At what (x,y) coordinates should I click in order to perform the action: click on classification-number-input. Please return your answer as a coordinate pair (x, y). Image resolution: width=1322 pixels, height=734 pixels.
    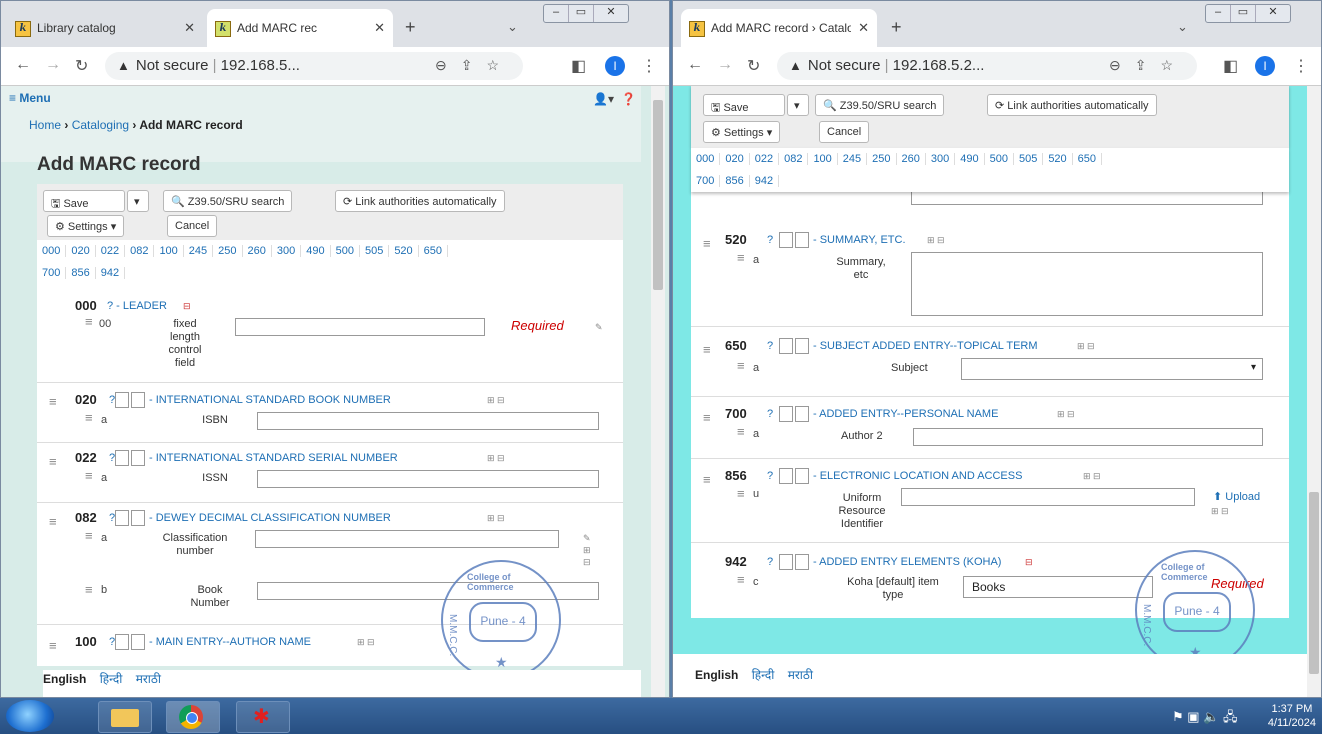
    Looking at the image, I should click on (407, 539).